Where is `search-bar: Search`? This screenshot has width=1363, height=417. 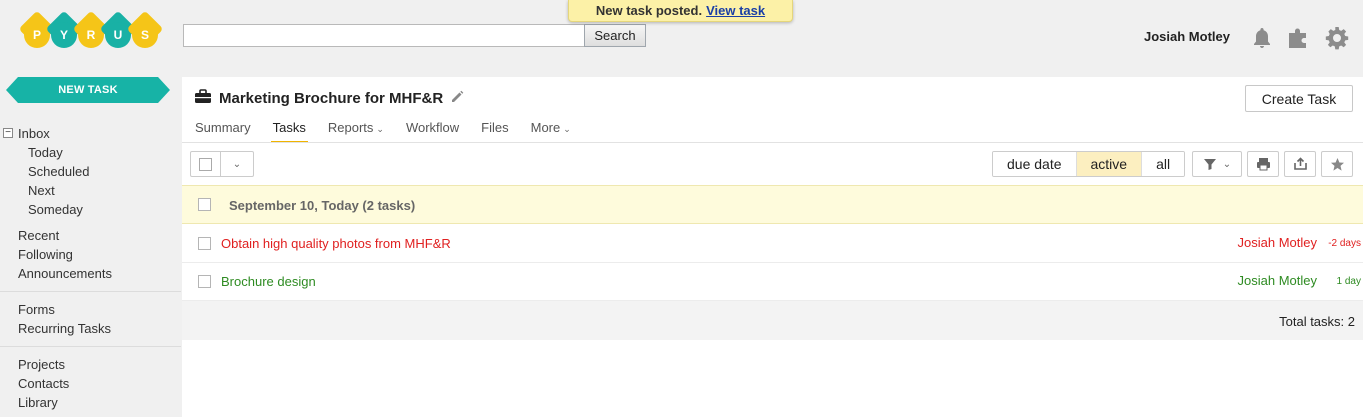
search-bar: Search is located at coordinates (414, 35).